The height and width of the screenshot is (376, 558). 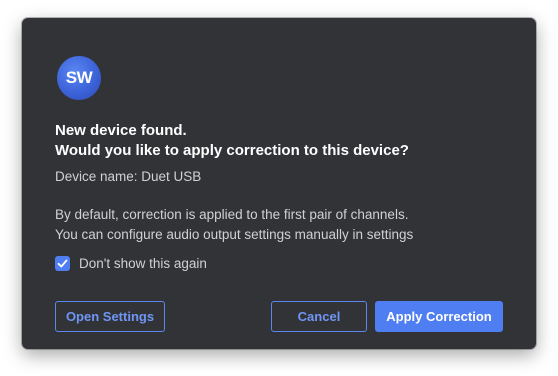 I want to click on sw-logo-icon: SW, so click(x=79, y=78).